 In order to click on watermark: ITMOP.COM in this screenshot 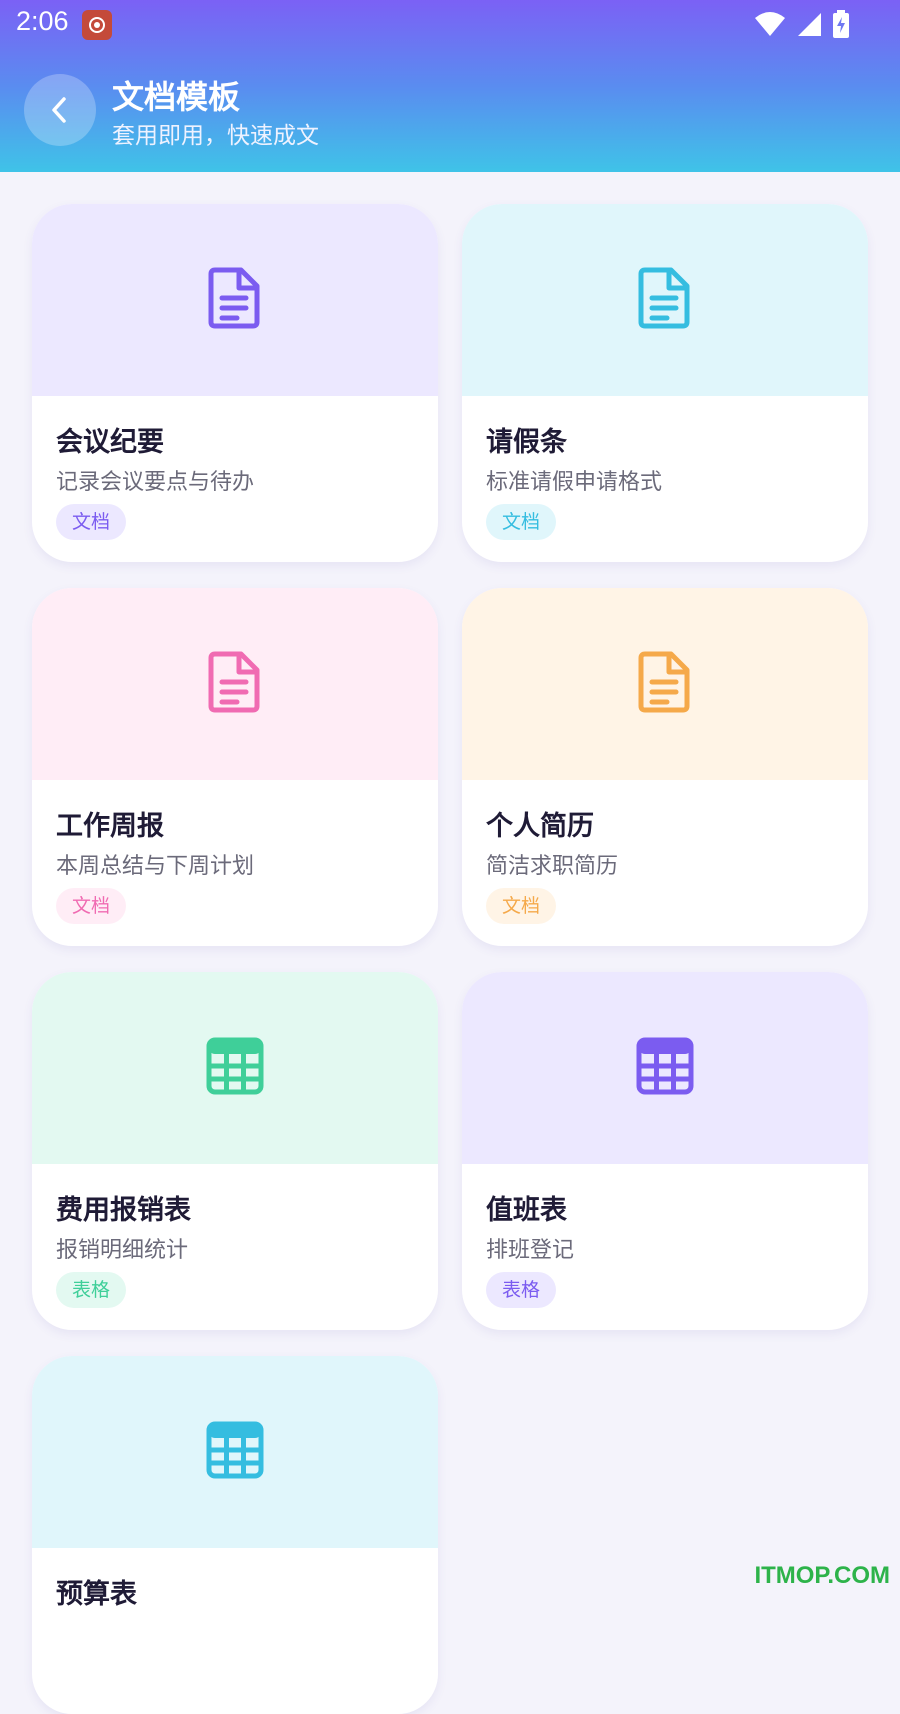, I will do `click(822, 1576)`.